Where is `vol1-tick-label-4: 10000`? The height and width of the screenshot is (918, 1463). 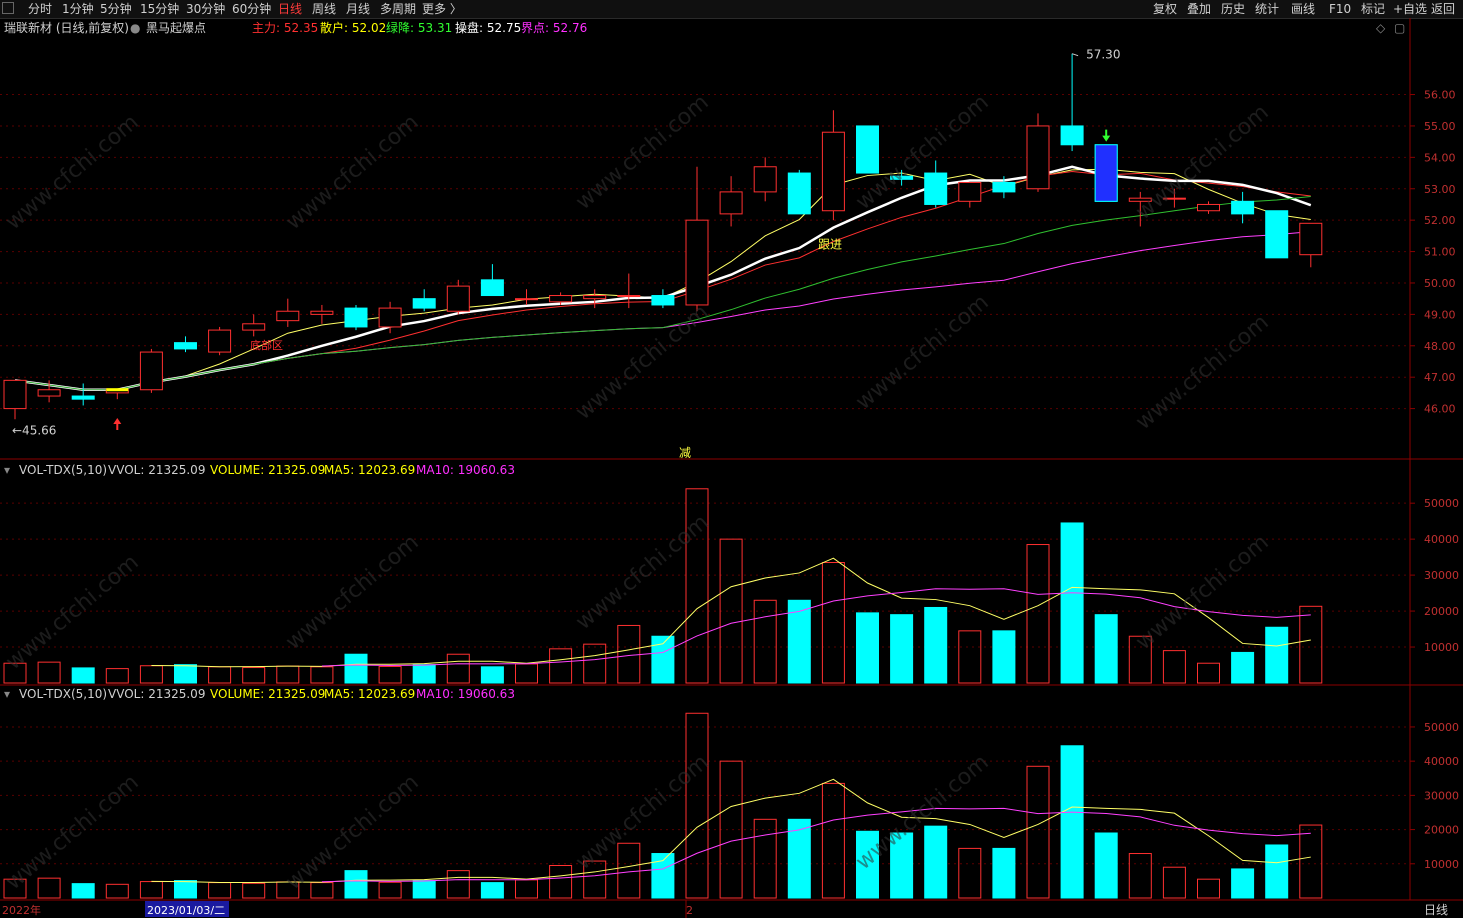 vol1-tick-label-4: 10000 is located at coordinates (1441, 647).